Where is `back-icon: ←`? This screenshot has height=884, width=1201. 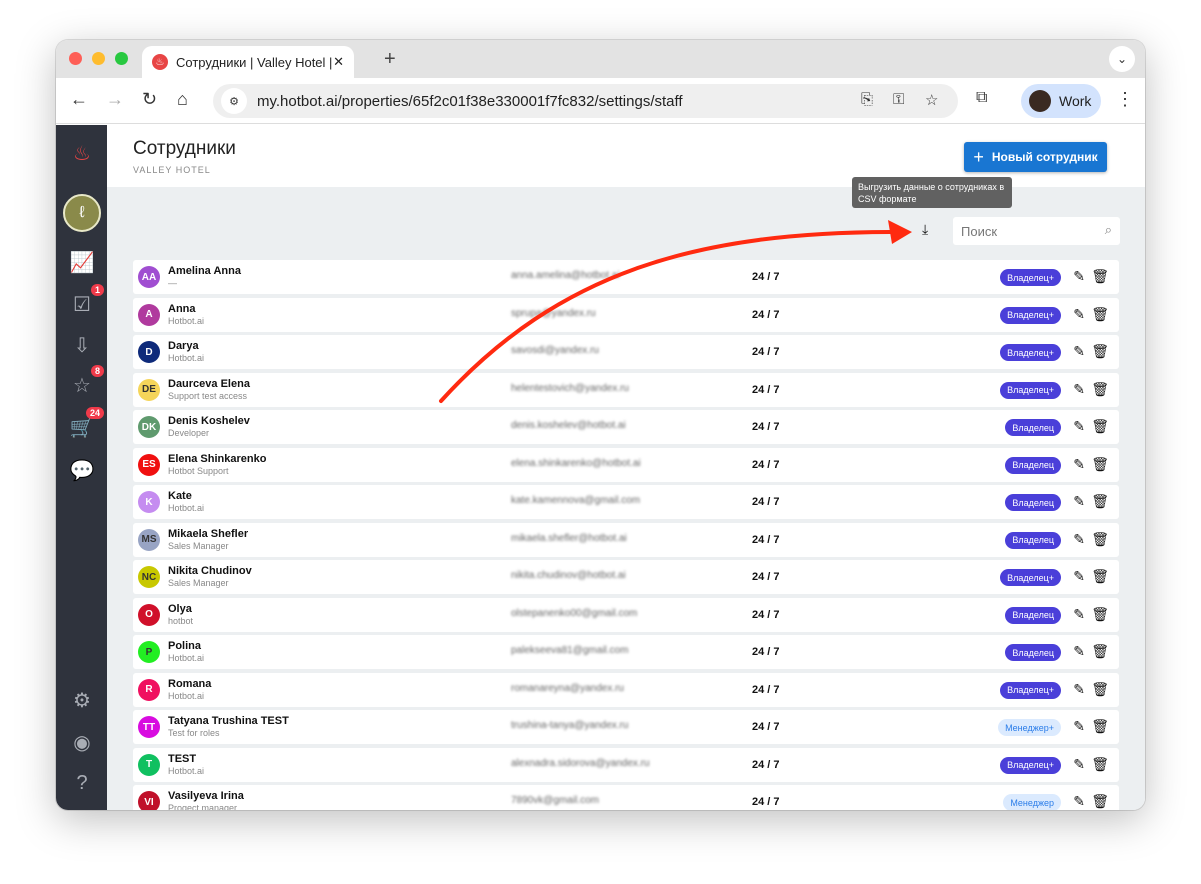 back-icon: ← is located at coordinates (79, 99).